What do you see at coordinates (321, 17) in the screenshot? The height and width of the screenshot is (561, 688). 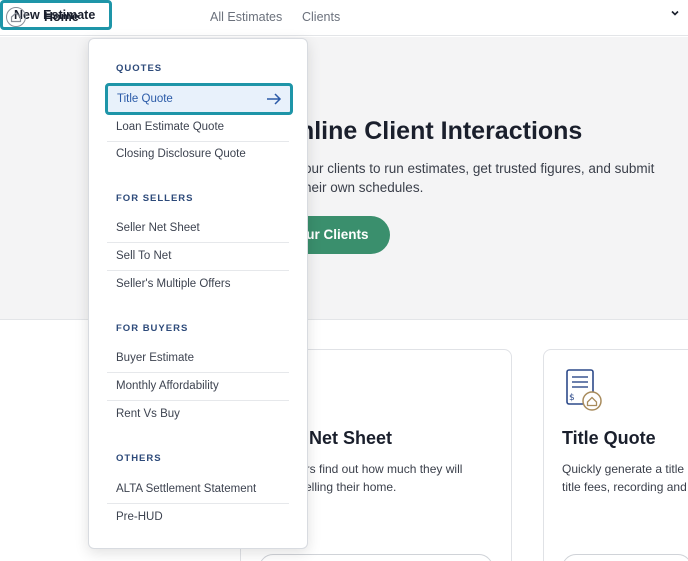 I see `nav-clients-link: Clients` at bounding box center [321, 17].